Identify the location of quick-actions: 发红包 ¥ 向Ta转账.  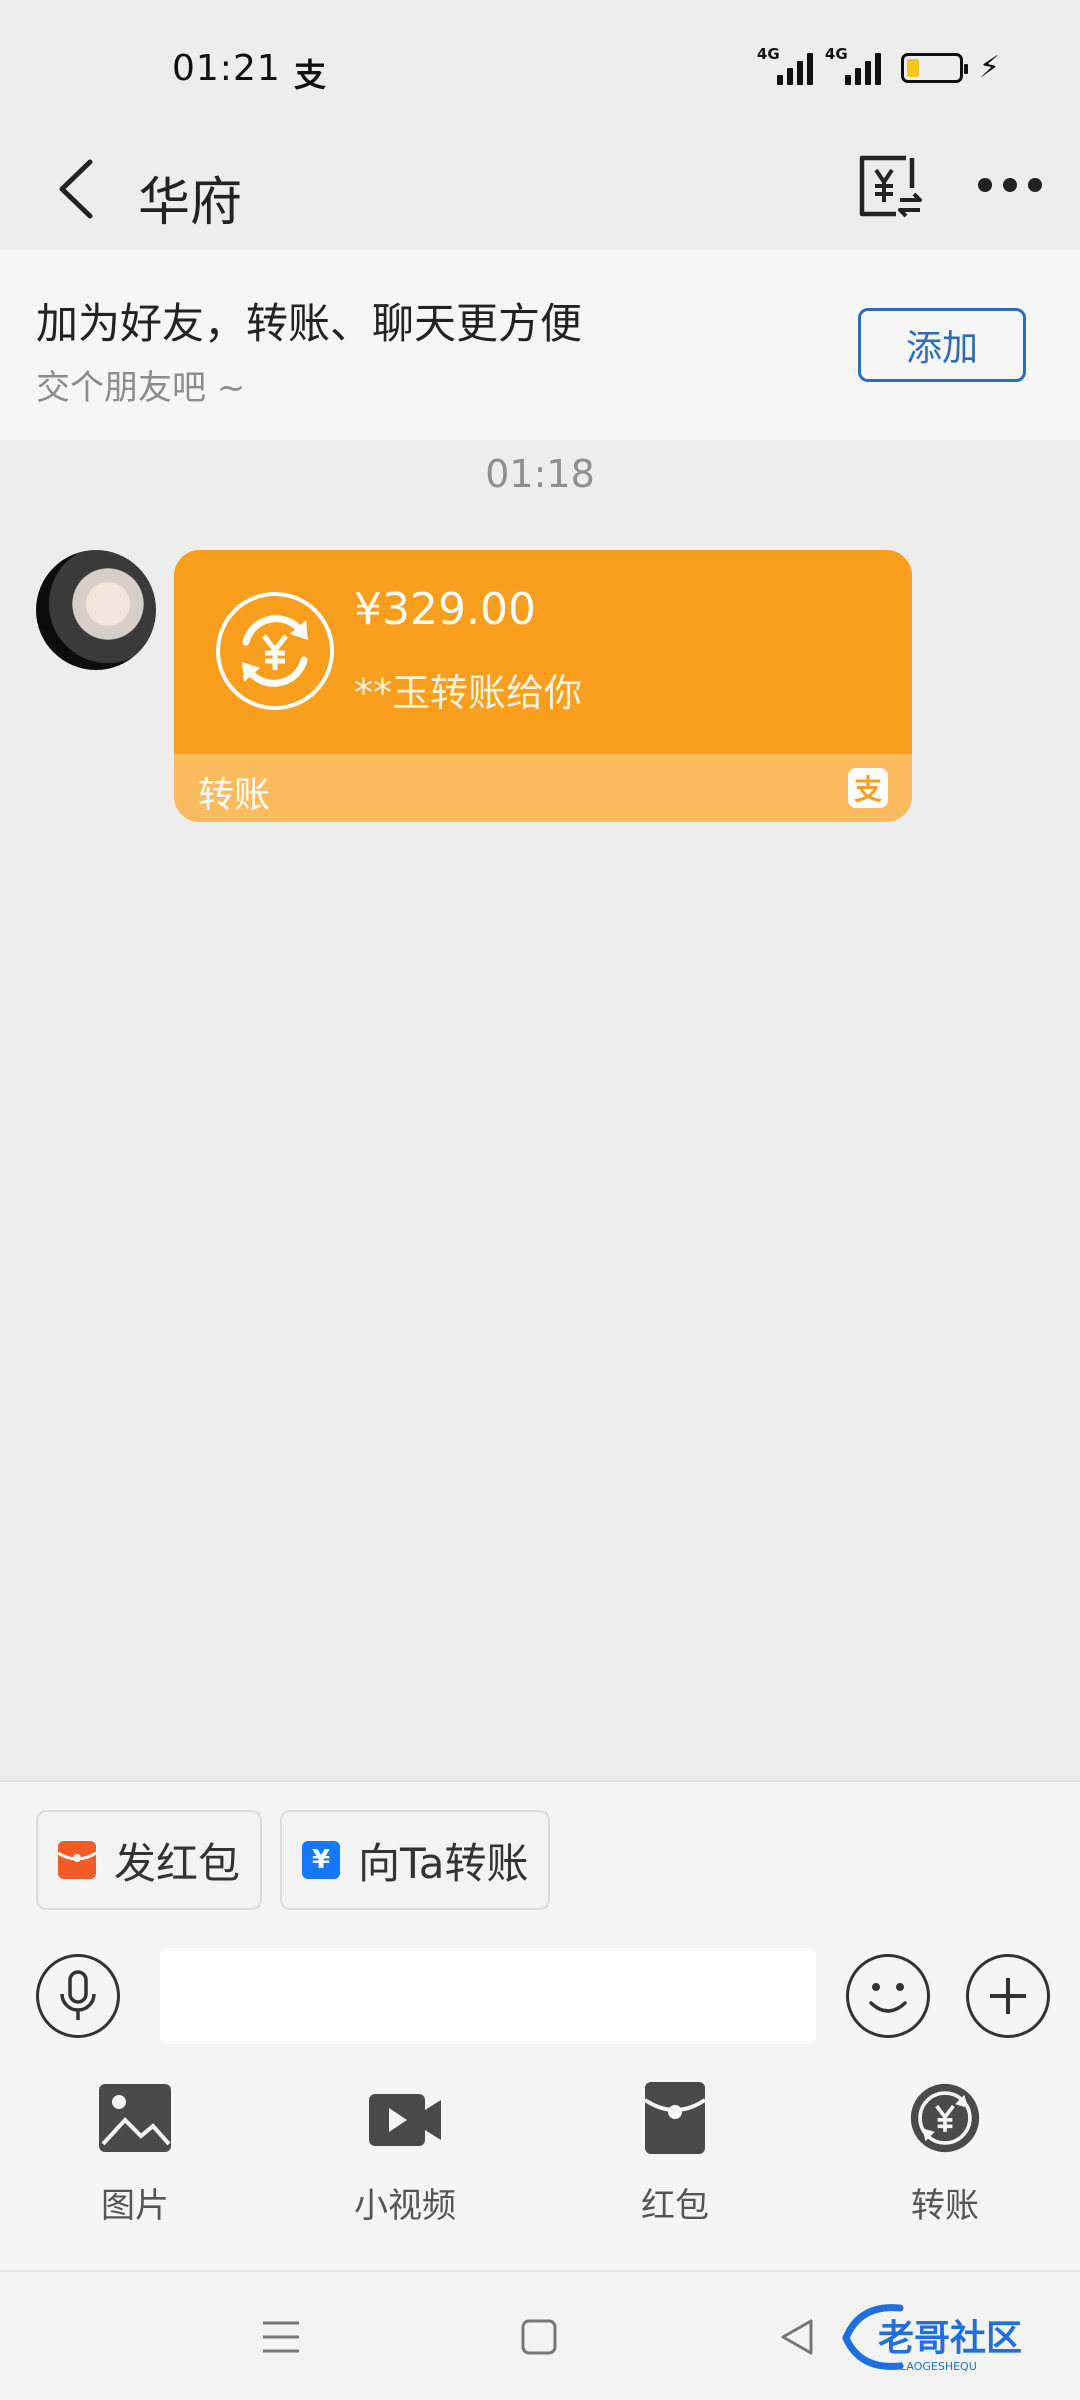
(293, 1860).